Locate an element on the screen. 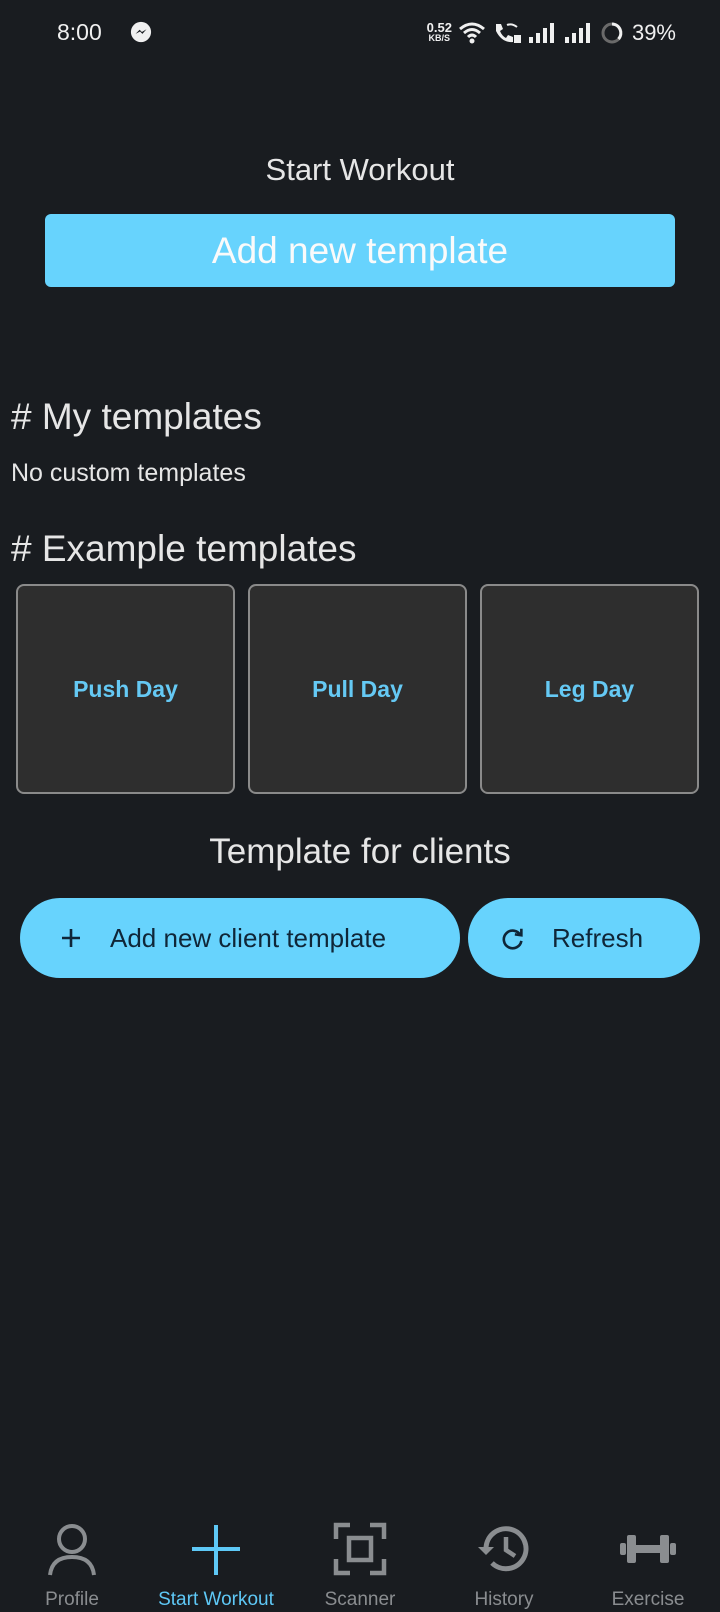 The height and width of the screenshot is (1612, 720). battery-percent: 39% is located at coordinates (653, 32).